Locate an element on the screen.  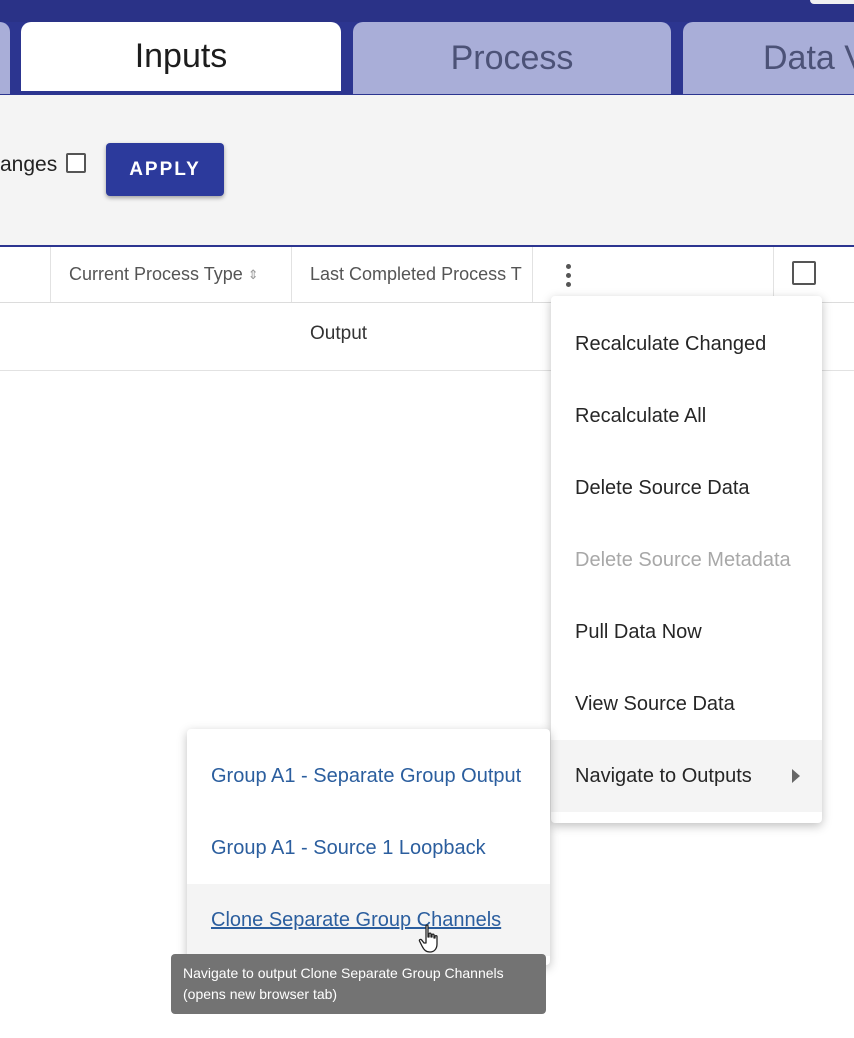
menu-item-navigate-to-outputs: Navigate to Outputs is located at coordinates (686, 776).